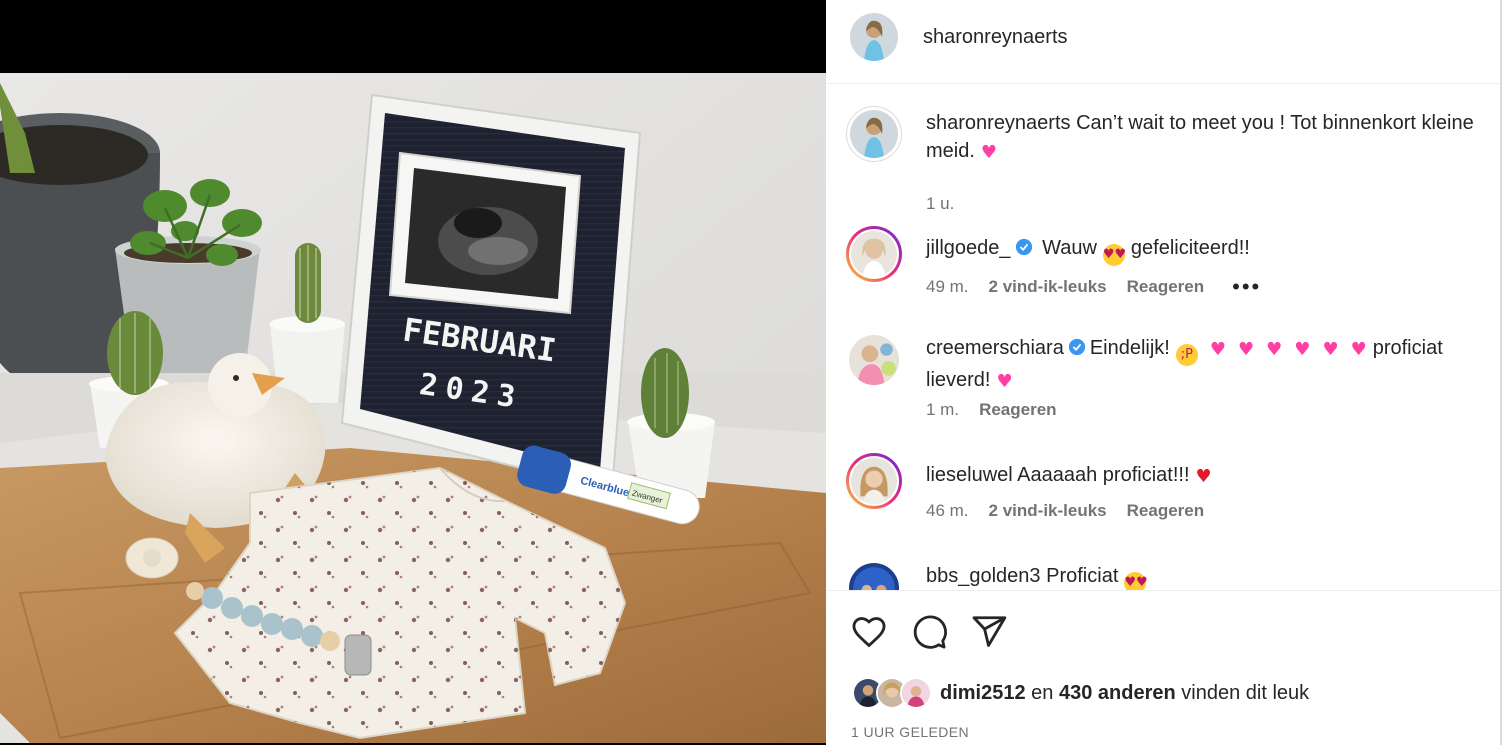 This screenshot has width=1502, height=745. I want to click on caption-username: sharonreynaerts, so click(998, 123).